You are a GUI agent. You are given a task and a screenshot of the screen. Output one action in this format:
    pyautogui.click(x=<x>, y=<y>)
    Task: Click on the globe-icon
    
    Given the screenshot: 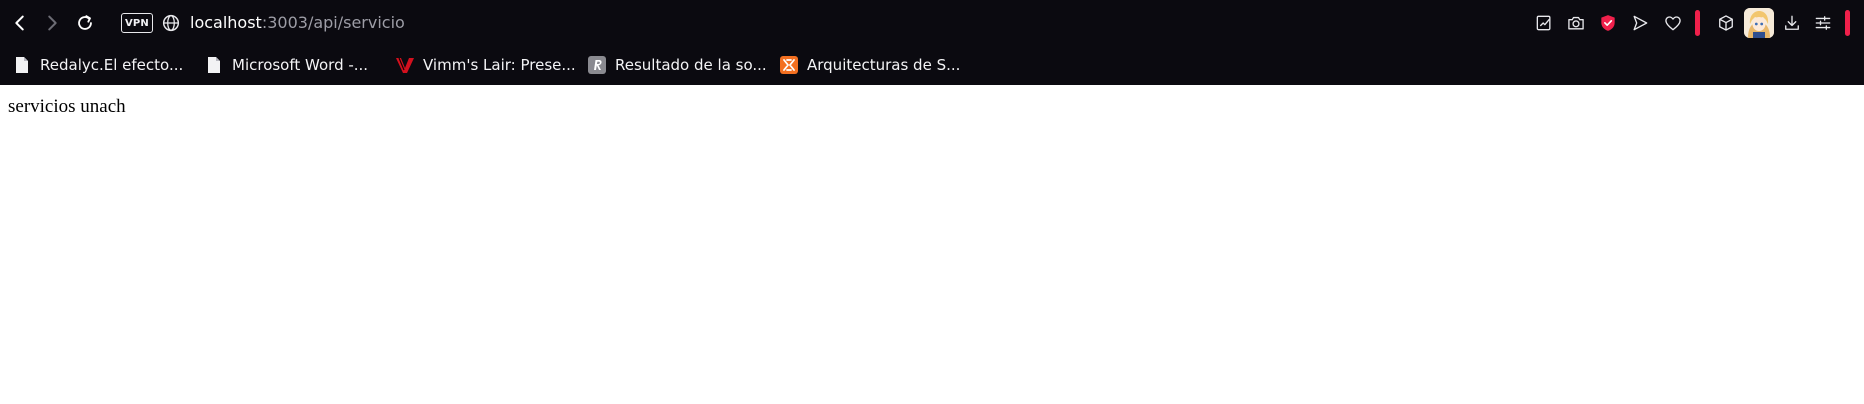 What is the action you would take?
    pyautogui.click(x=171, y=23)
    